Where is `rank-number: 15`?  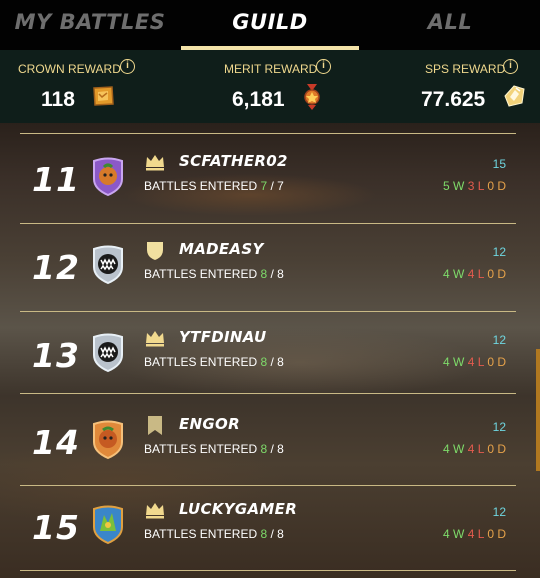
rank-number: 15 is located at coordinates (56, 527).